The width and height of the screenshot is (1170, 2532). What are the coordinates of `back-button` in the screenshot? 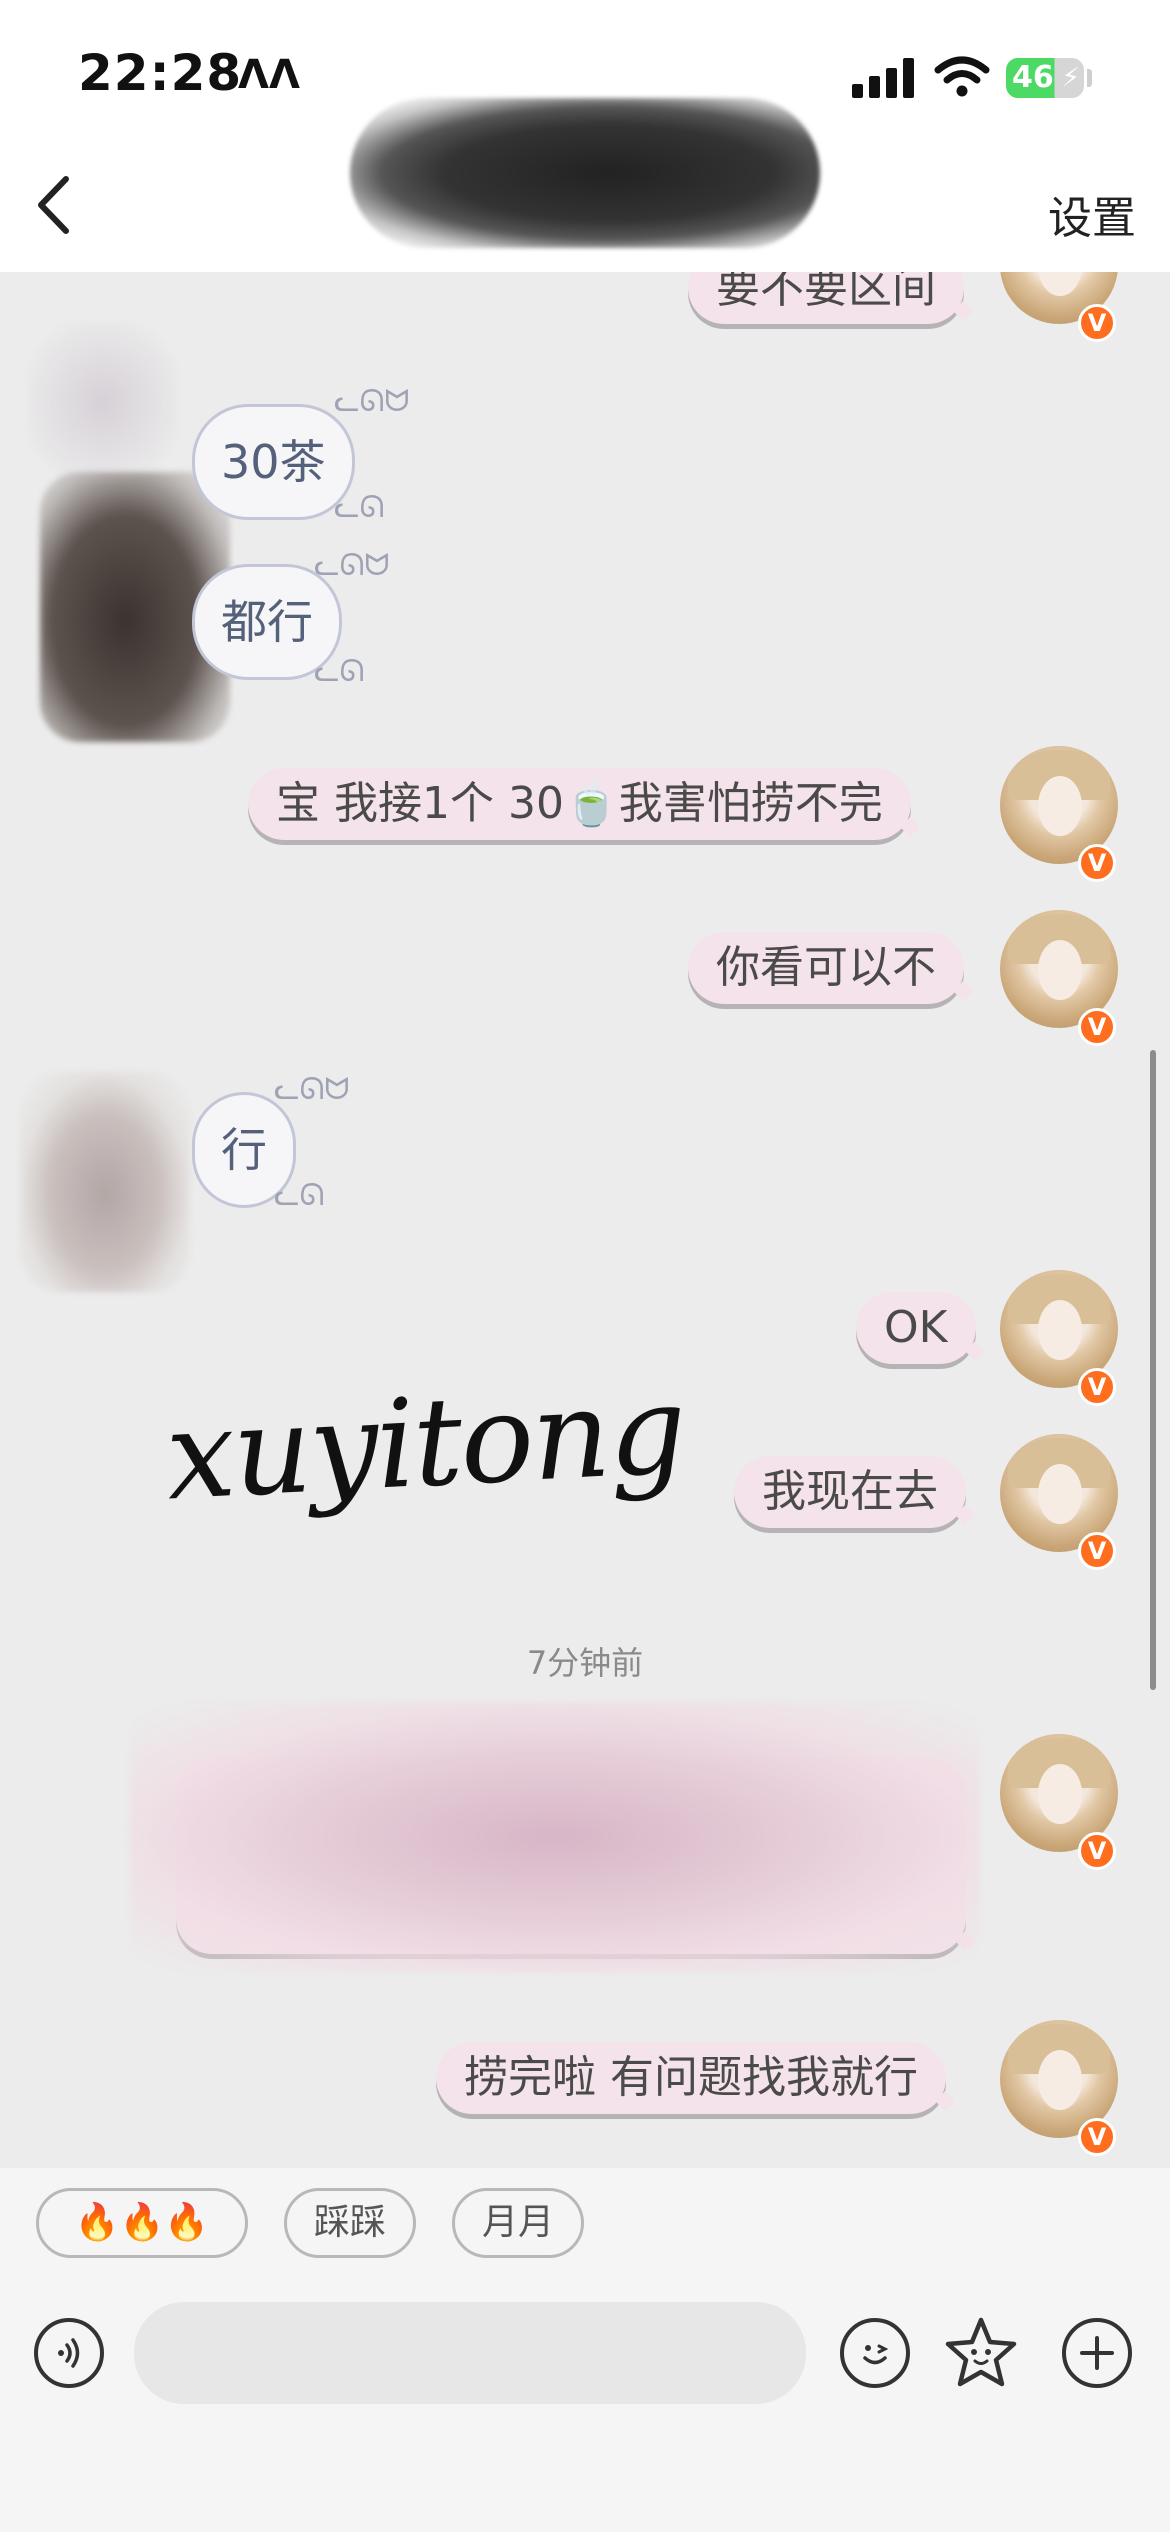 It's located at (53, 205).